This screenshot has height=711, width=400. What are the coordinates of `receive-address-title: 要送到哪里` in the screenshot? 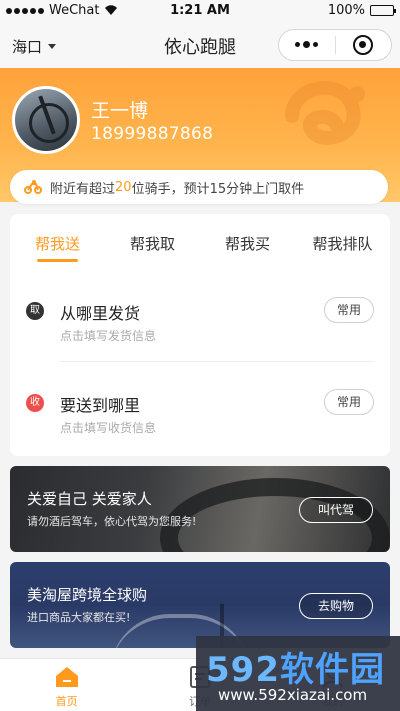 It's located at (100, 405).